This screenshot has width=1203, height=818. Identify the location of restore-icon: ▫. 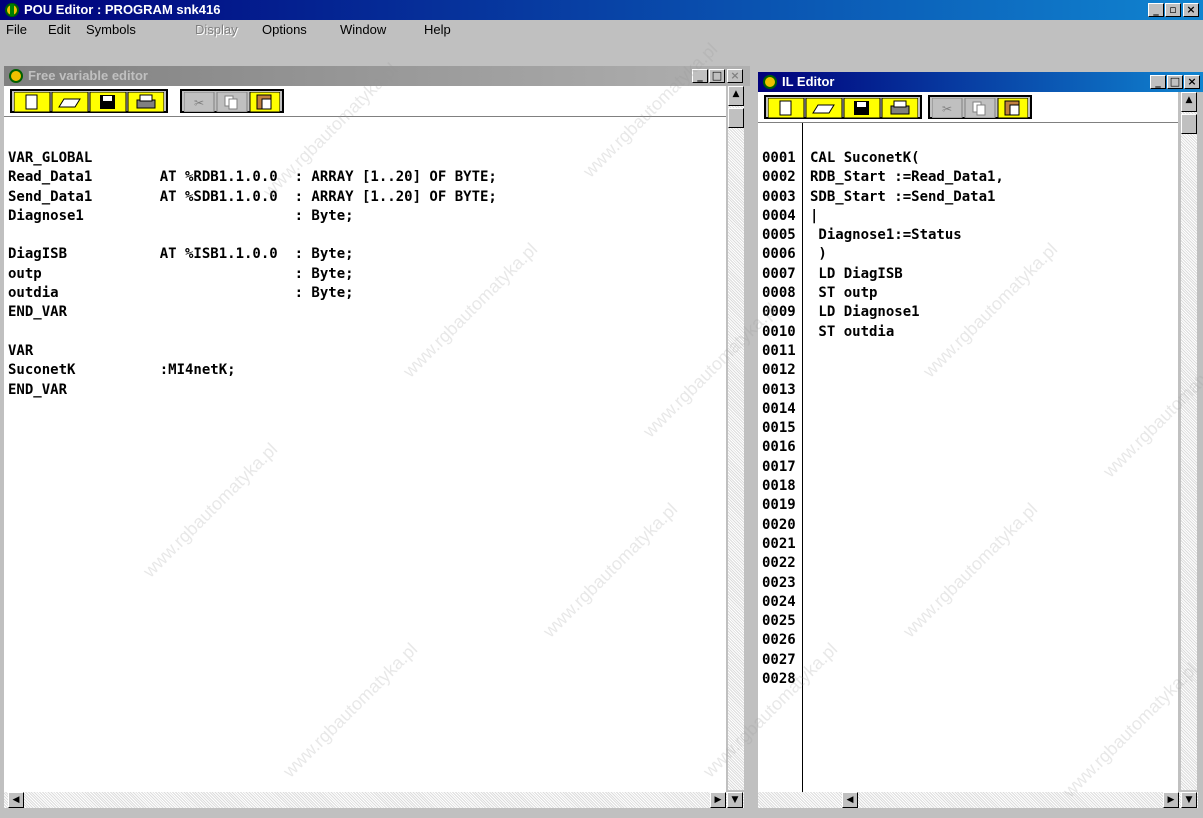
(1173, 10).